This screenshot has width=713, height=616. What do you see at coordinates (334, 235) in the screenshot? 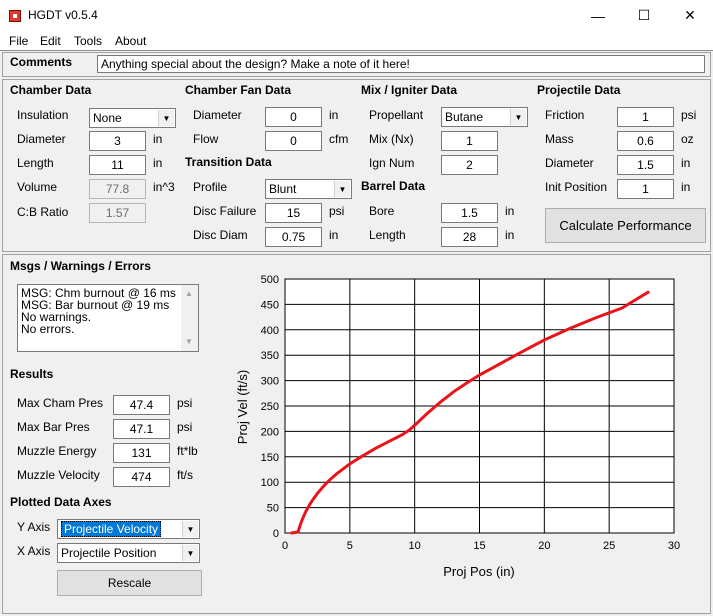
I see `disc-diam-unit: in` at bounding box center [334, 235].